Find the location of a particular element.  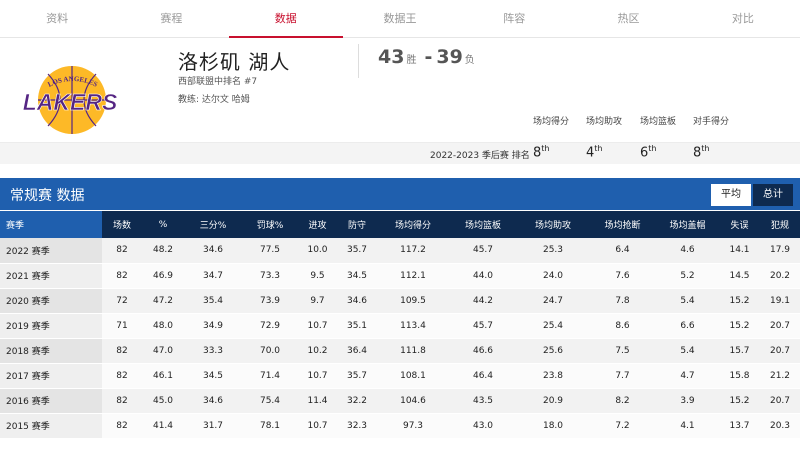

column-header: 场均篮板 is located at coordinates (483, 224).